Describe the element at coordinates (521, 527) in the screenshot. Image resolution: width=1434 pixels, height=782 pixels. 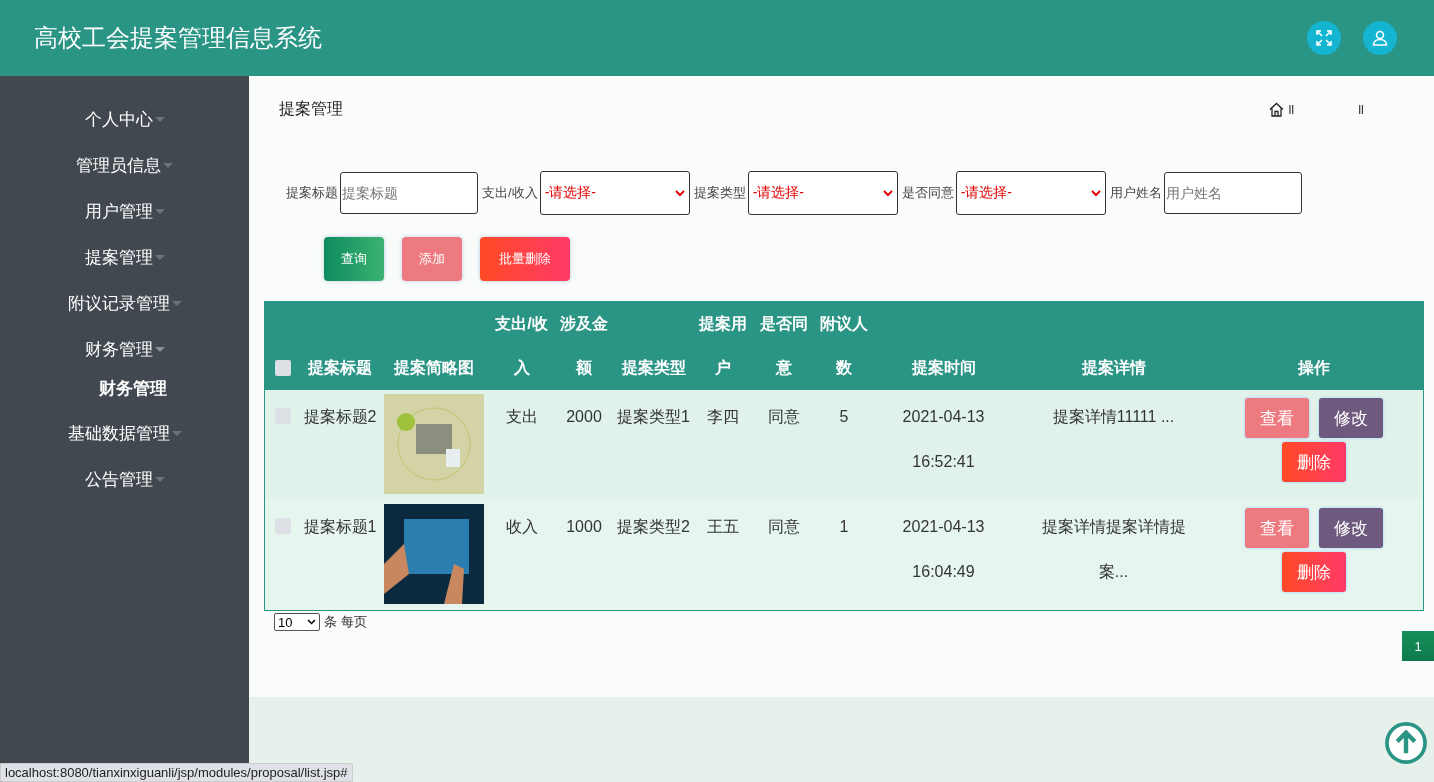
I see `table-cell-text: 收入` at that location.